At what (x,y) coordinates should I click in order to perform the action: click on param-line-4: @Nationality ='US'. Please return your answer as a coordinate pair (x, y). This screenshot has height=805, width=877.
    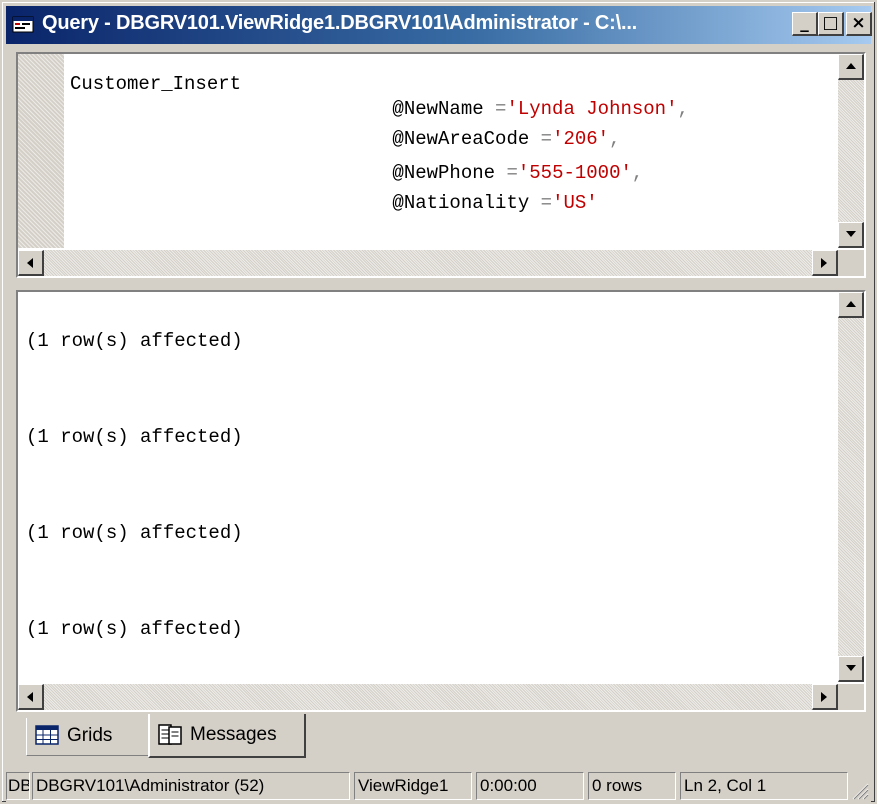
    Looking at the image, I should click on (461, 203).